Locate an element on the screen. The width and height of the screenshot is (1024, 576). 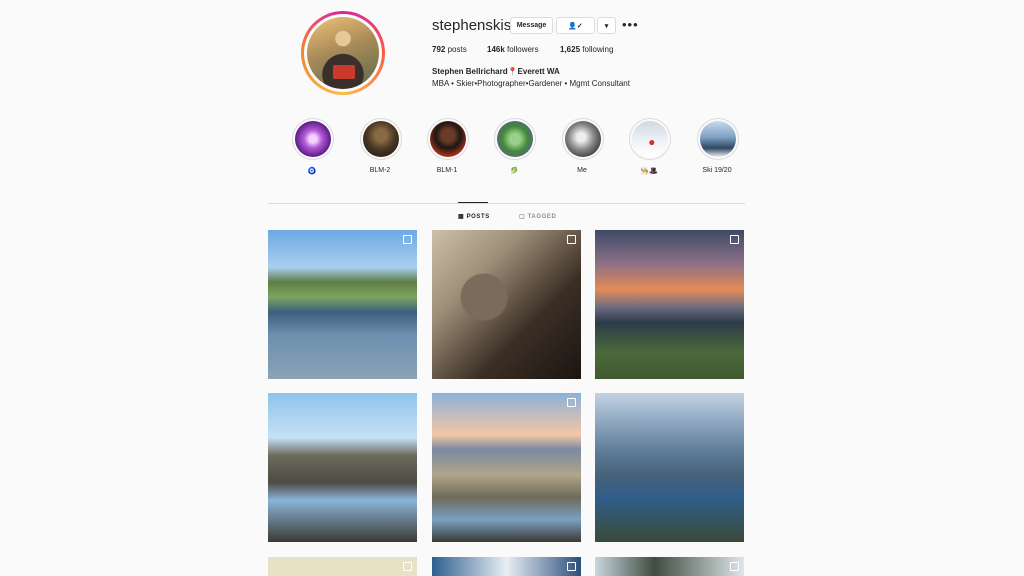
tab-tagged: ▢ TAGGED is located at coordinates (537, 216).